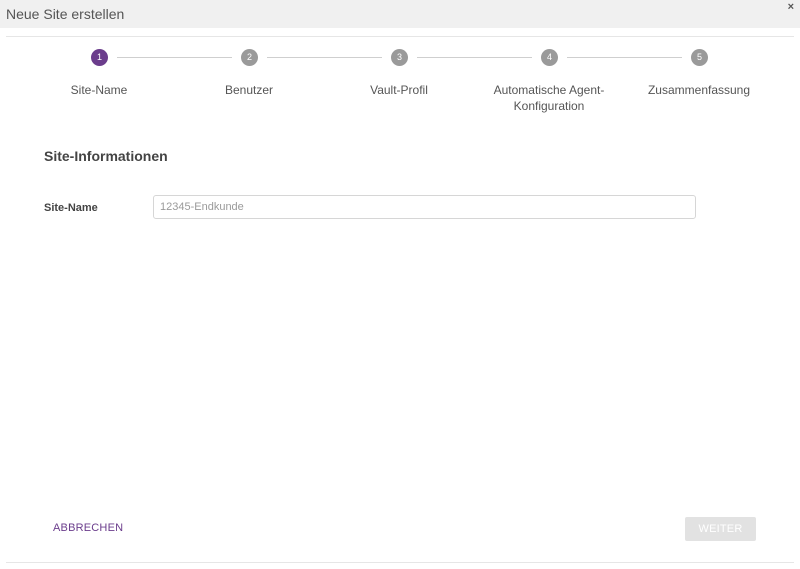 Image resolution: width=800 pixels, height=569 pixels. Describe the element at coordinates (400, 562) in the screenshot. I see `footer-divider` at that location.